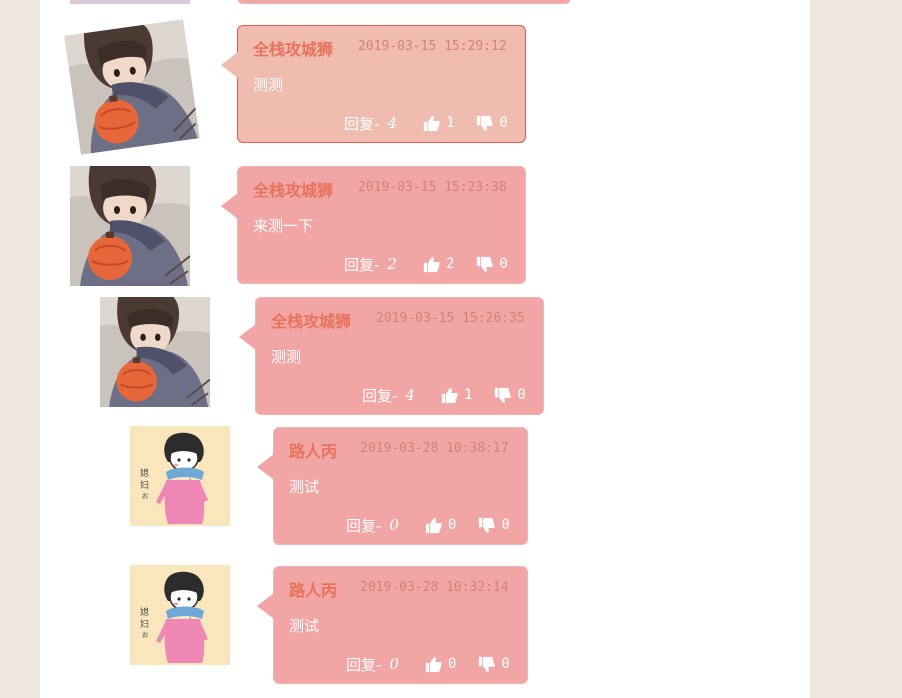 This screenshot has width=902, height=698. I want to click on comment-bubble: 全栈攻城狮 2019-03-15 15:26:35 测测 回复- 4 1 0, so click(391, 356).